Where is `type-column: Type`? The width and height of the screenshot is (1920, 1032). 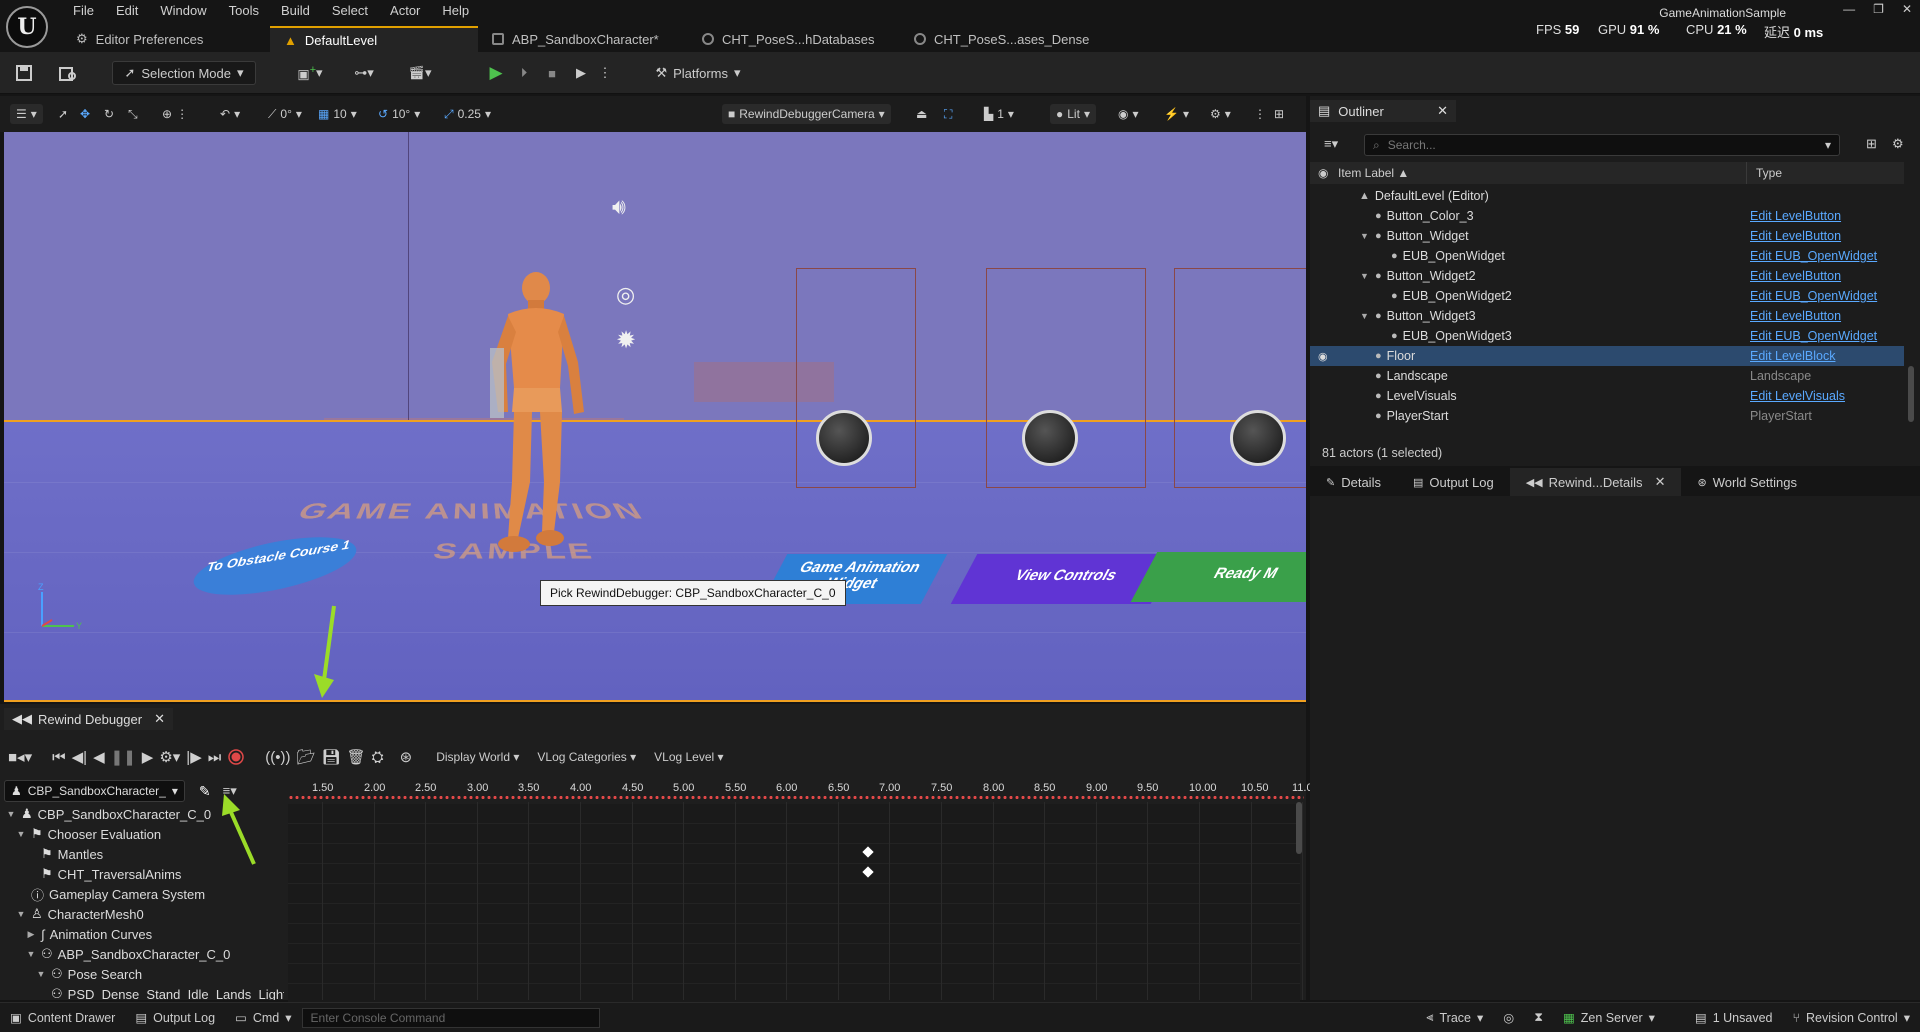 type-column: Type is located at coordinates (1769, 173).